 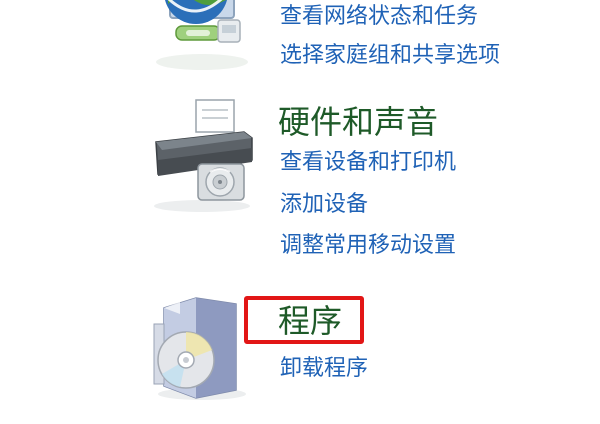 I want to click on network-globe-icon, so click(x=201, y=40).